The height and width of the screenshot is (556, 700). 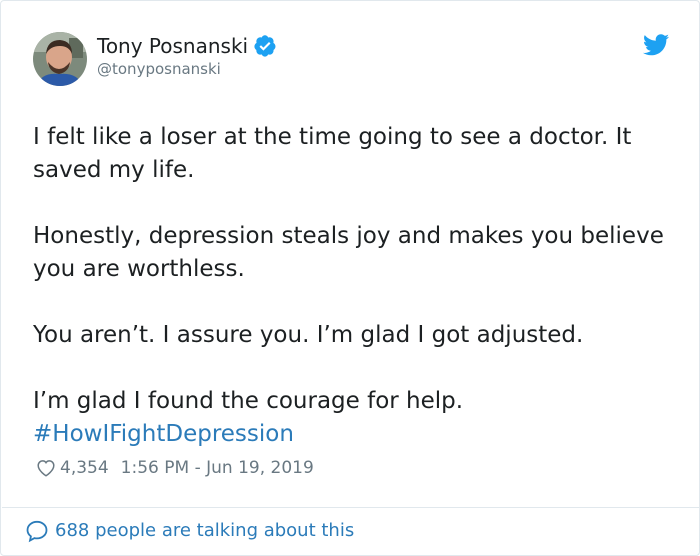 What do you see at coordinates (217, 468) in the screenshot?
I see `tweet-timestamp: 1:56 PM - Jun 19, 2019` at bounding box center [217, 468].